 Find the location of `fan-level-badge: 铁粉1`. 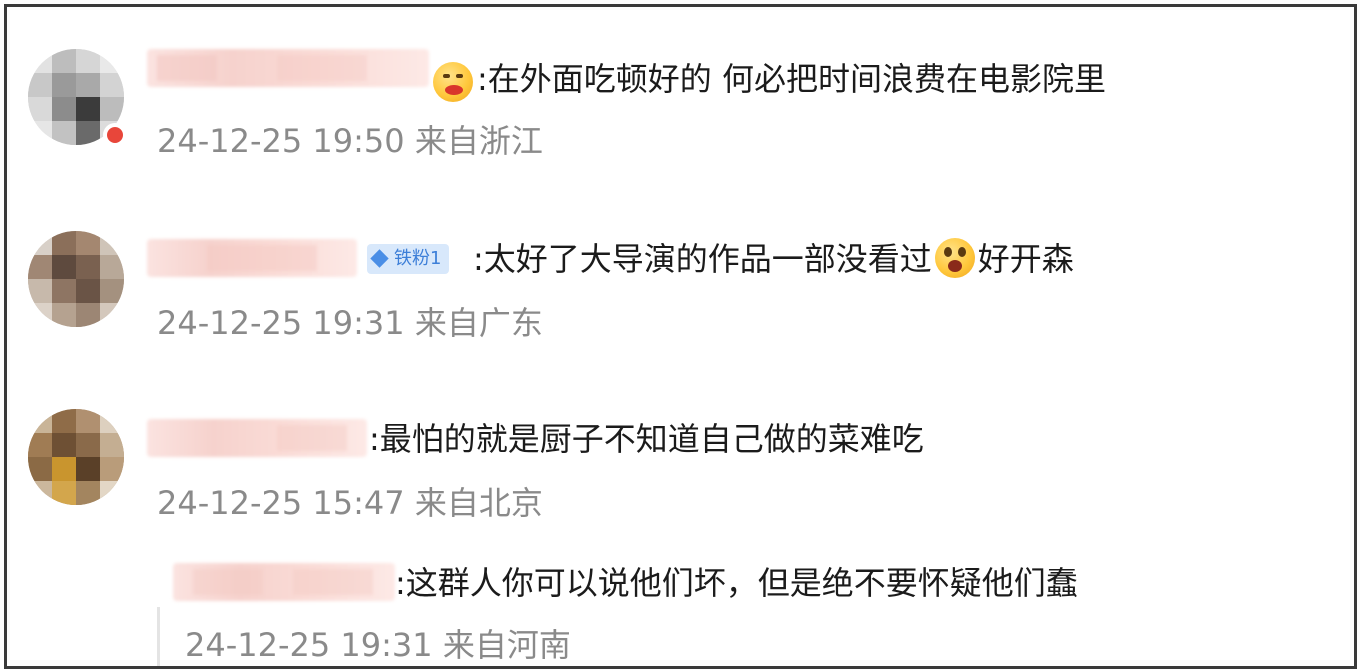

fan-level-badge: 铁粉1 is located at coordinates (408, 259).